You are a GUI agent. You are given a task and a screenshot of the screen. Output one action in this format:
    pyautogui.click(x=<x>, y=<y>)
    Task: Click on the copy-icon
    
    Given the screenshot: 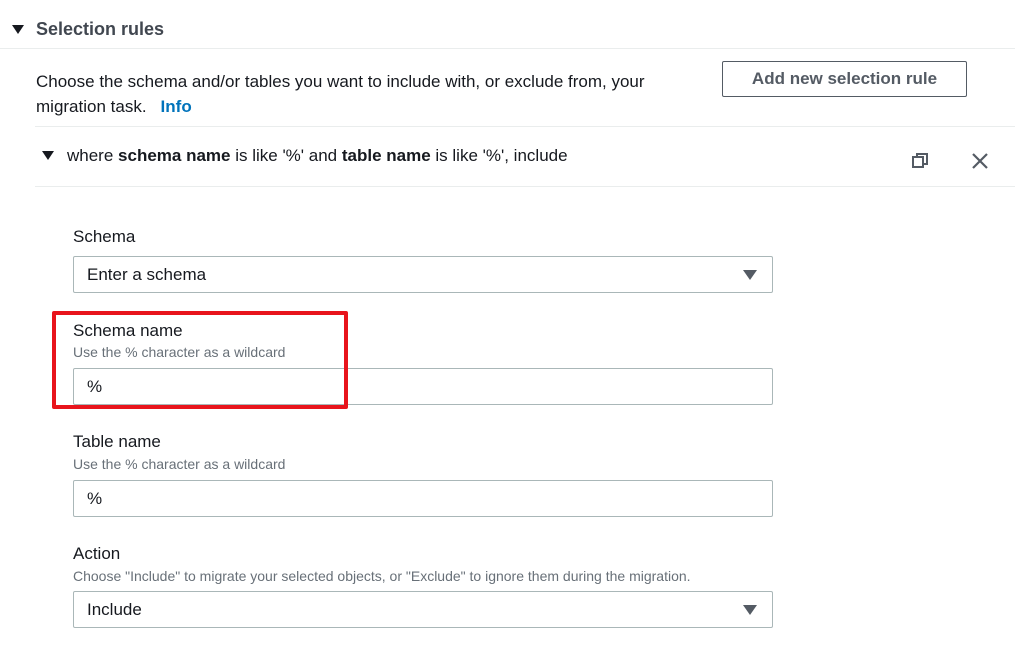 What is the action you would take?
    pyautogui.click(x=920, y=161)
    